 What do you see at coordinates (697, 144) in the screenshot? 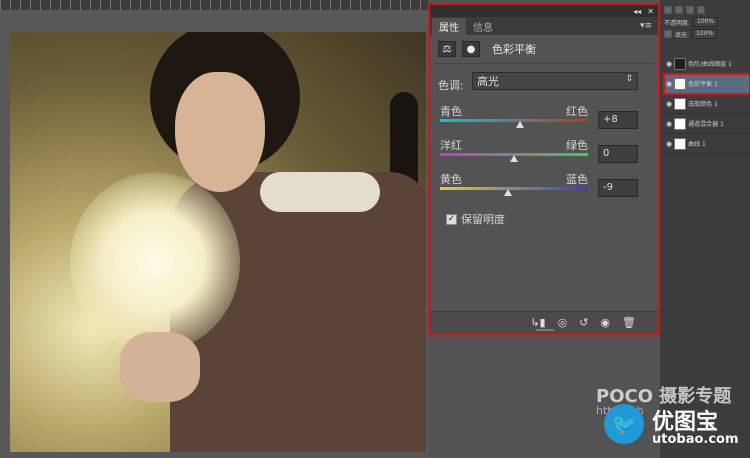
I see `layer-name: 曲线 1` at bounding box center [697, 144].